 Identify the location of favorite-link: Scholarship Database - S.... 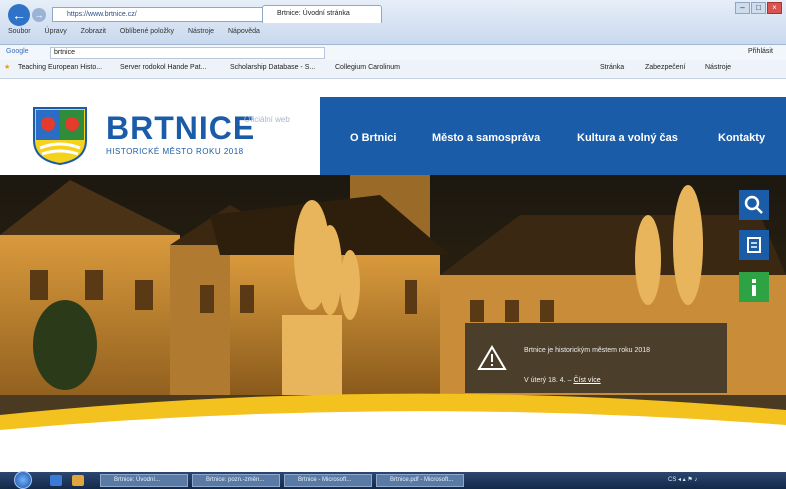
(272, 67).